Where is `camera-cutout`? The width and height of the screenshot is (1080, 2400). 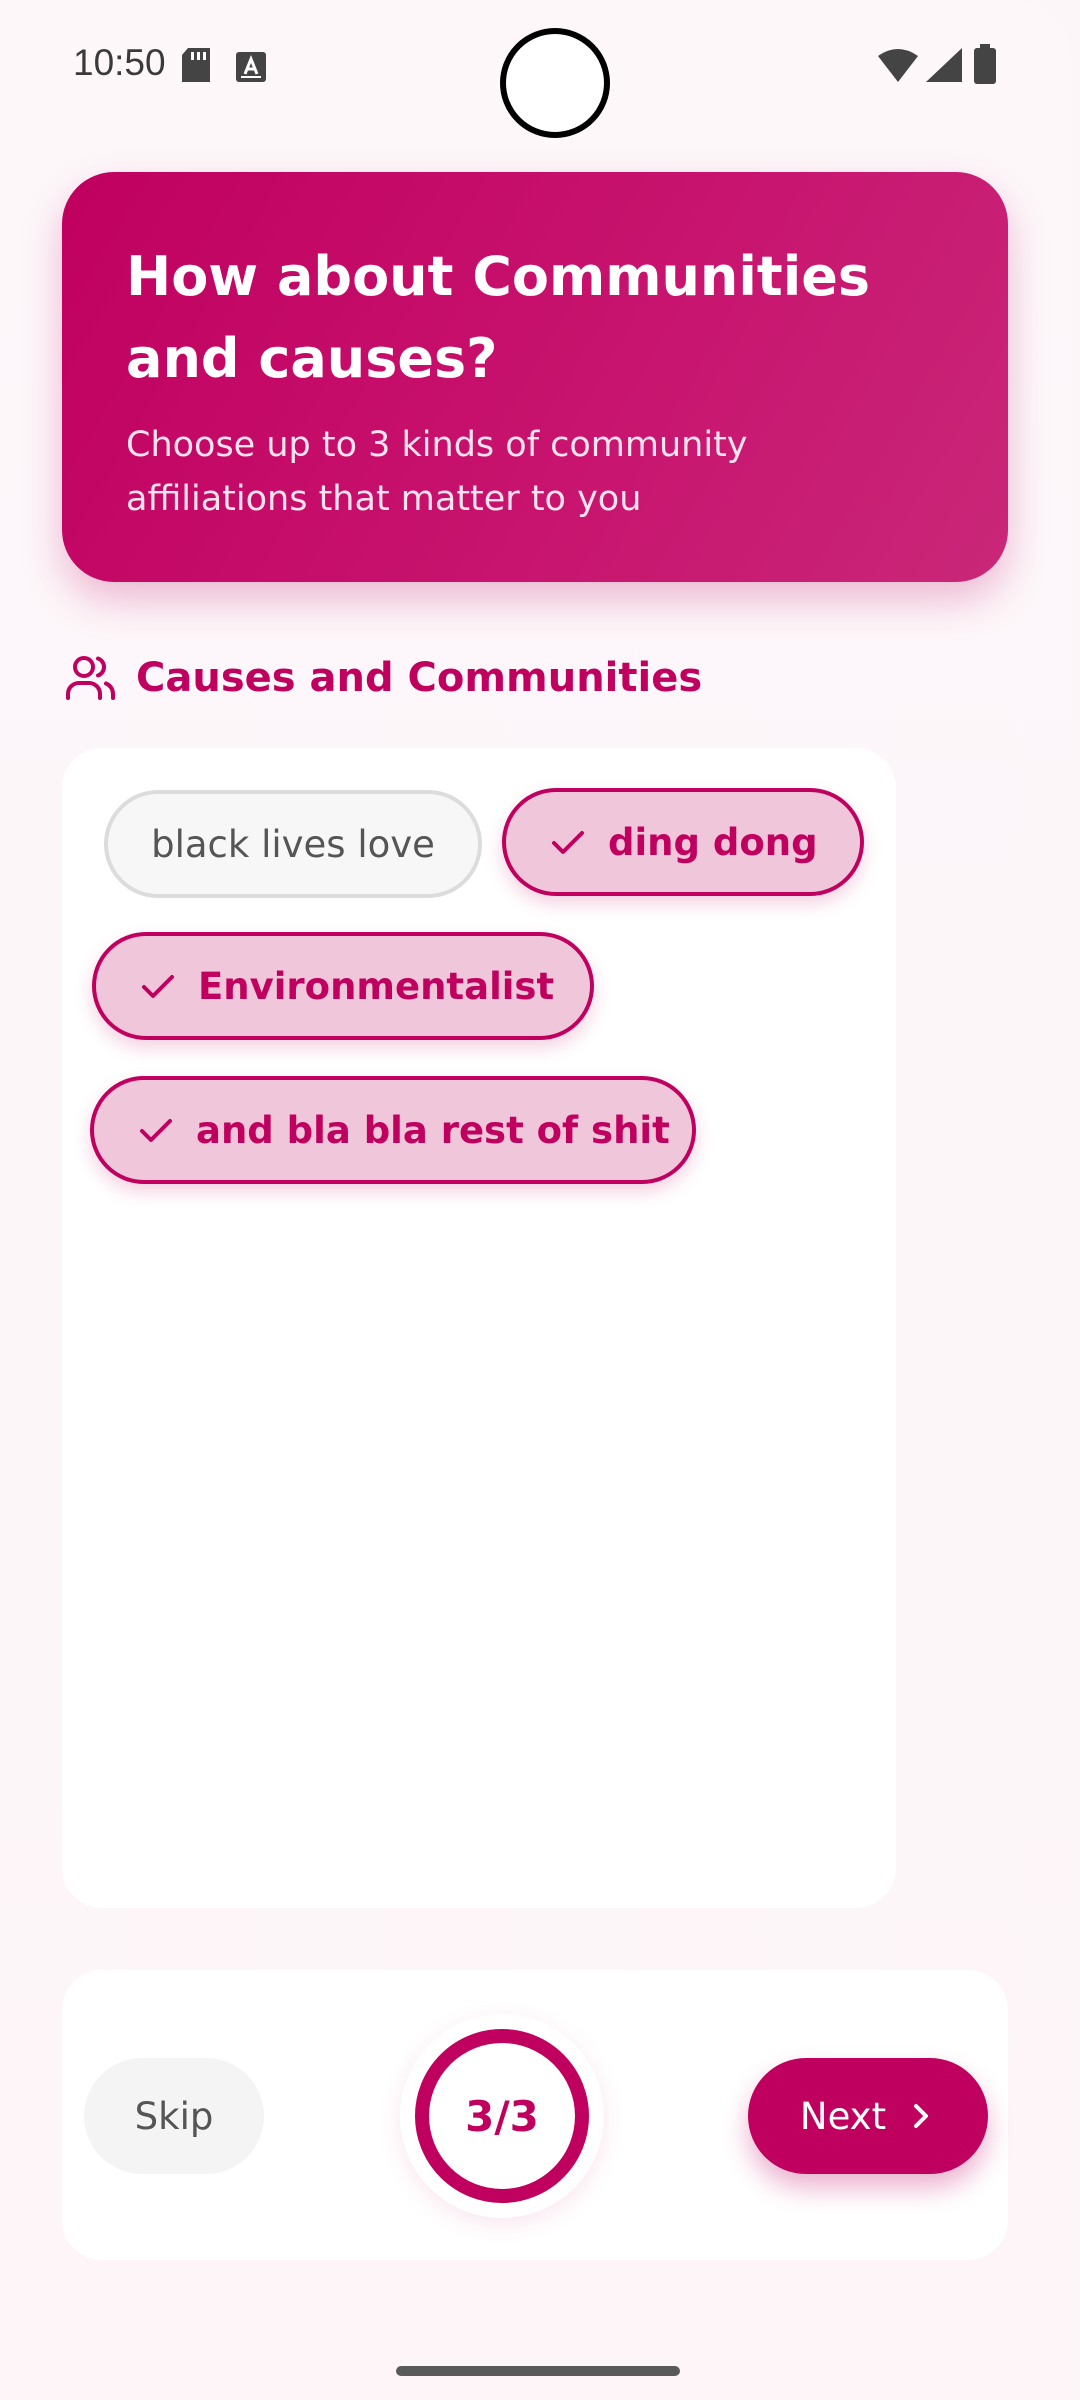
camera-cutout is located at coordinates (555, 83).